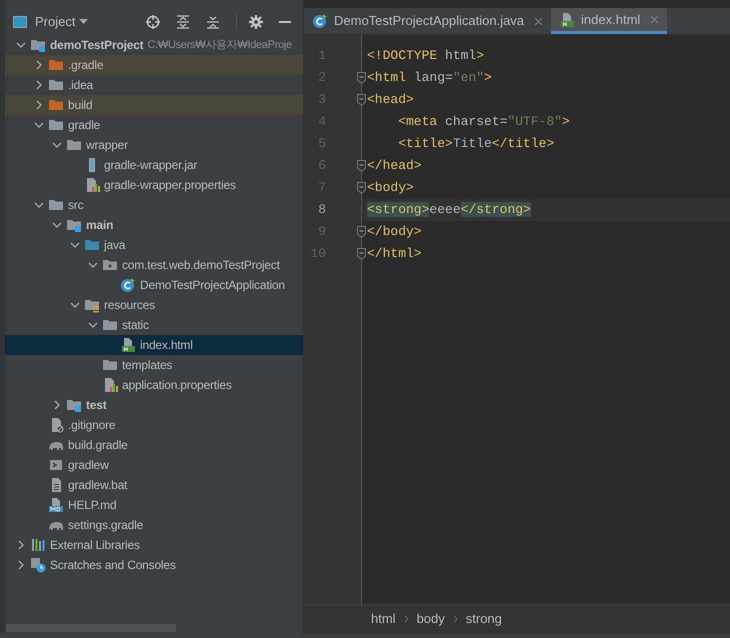 The height and width of the screenshot is (638, 730). Describe the element at coordinates (154, 505) in the screenshot. I see `tree-row: HELP.md` at that location.